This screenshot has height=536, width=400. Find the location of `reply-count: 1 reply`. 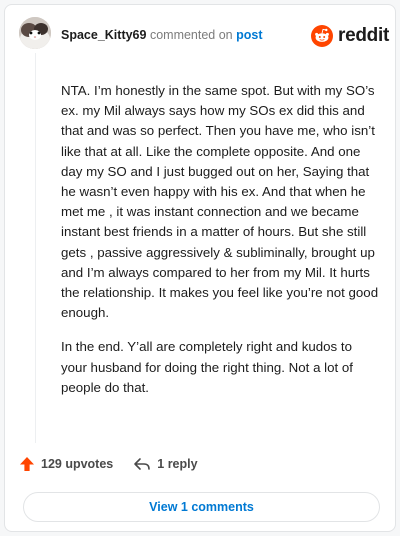

reply-count: 1 reply is located at coordinates (177, 464).